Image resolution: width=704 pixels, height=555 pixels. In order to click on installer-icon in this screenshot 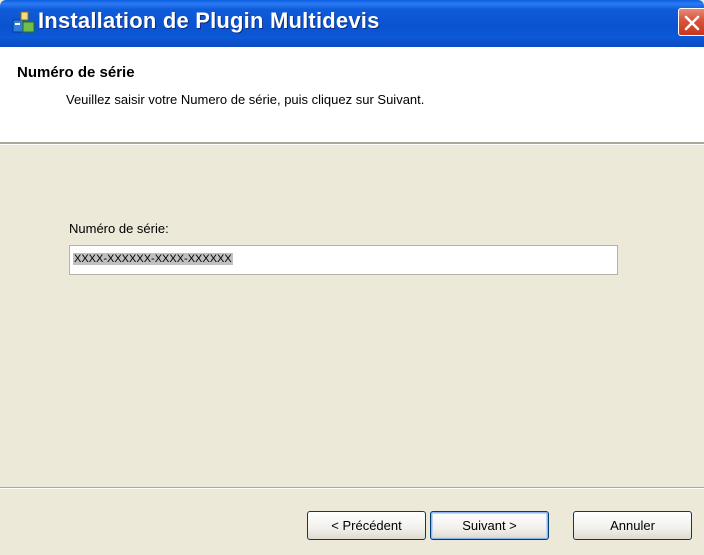, I will do `click(24, 22)`.